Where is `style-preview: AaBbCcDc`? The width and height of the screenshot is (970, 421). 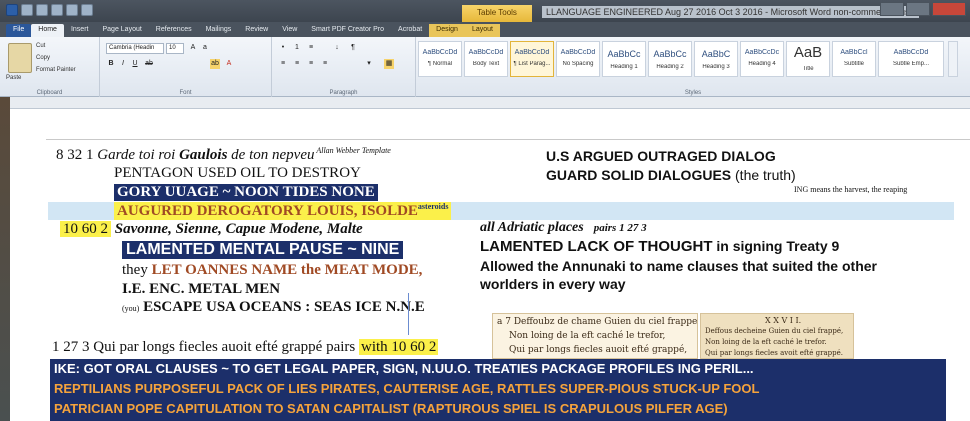 style-preview: AaBbCcDc is located at coordinates (762, 52).